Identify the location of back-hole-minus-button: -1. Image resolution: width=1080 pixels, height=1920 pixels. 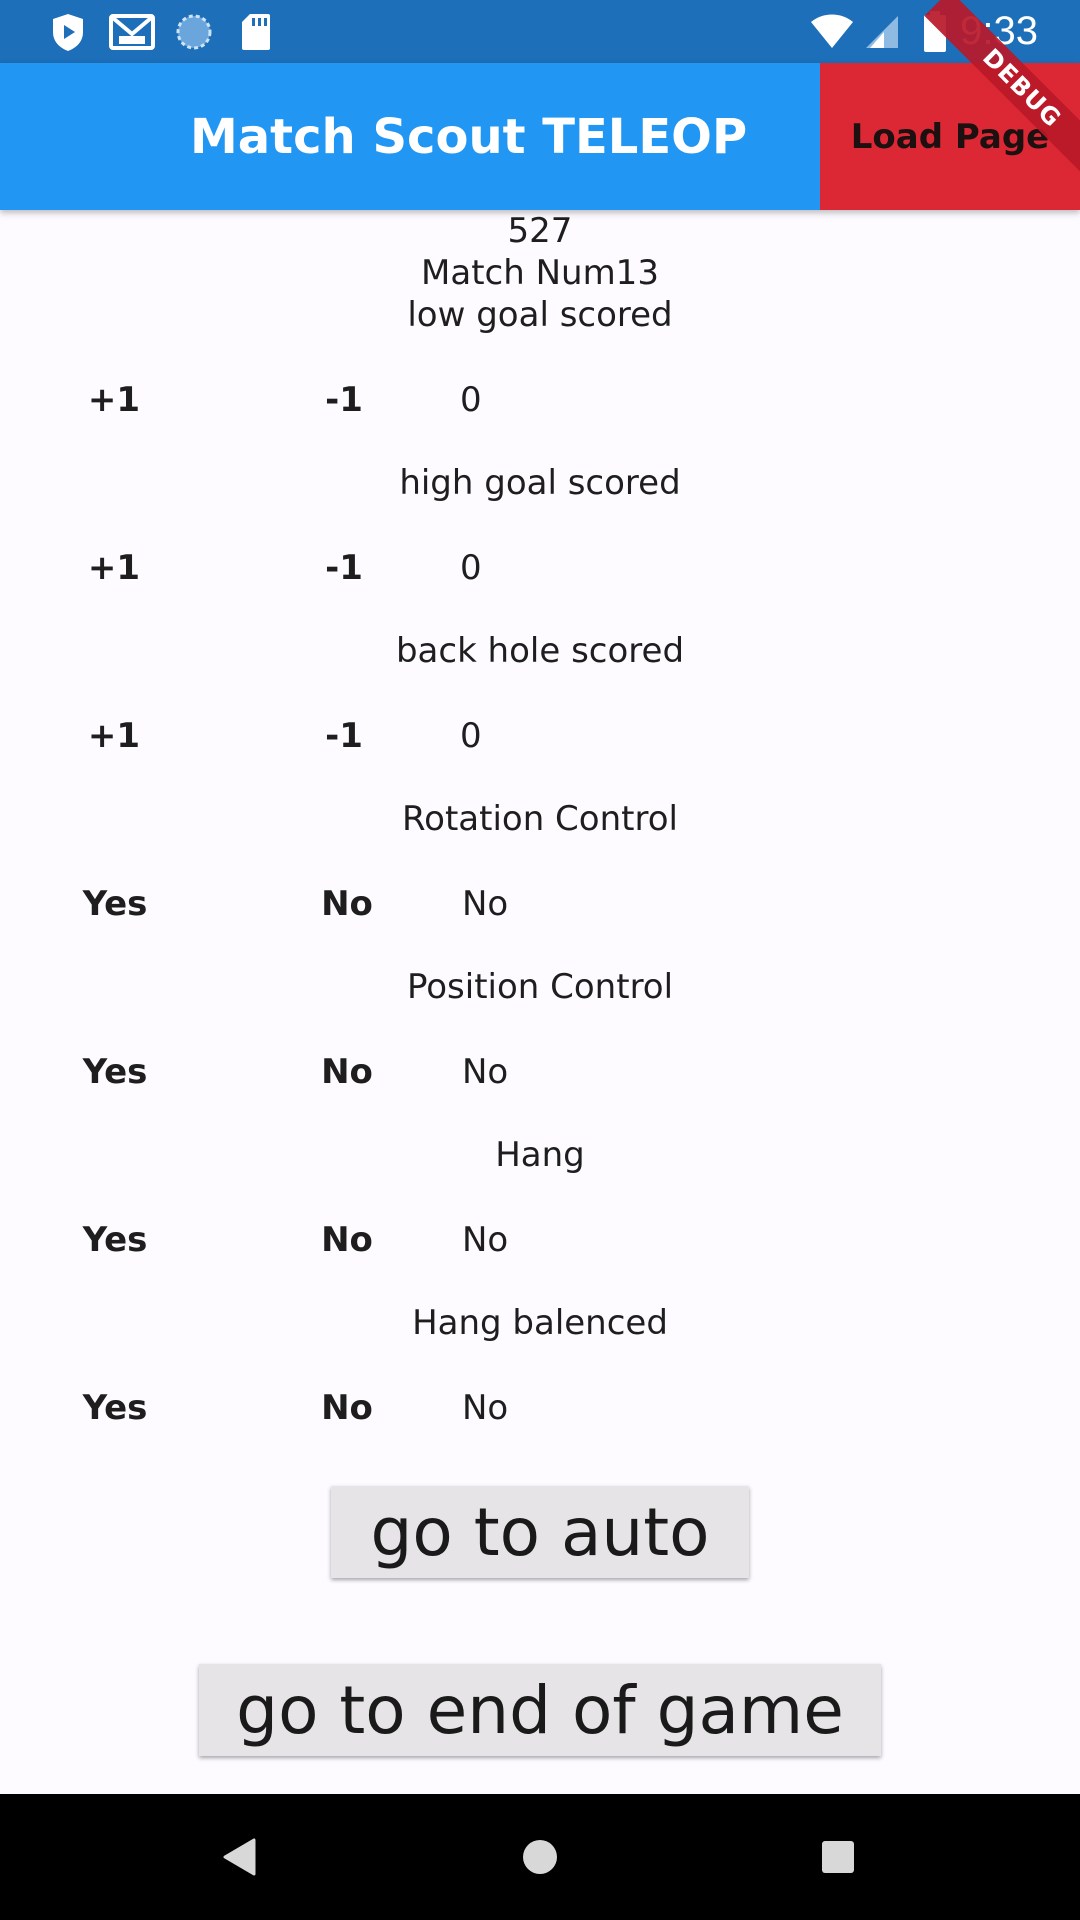
(344, 736).